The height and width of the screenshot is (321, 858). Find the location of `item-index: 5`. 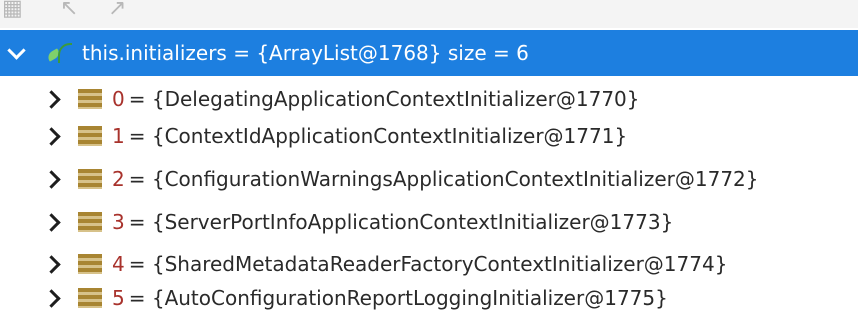

item-index: 5 is located at coordinates (118, 298).